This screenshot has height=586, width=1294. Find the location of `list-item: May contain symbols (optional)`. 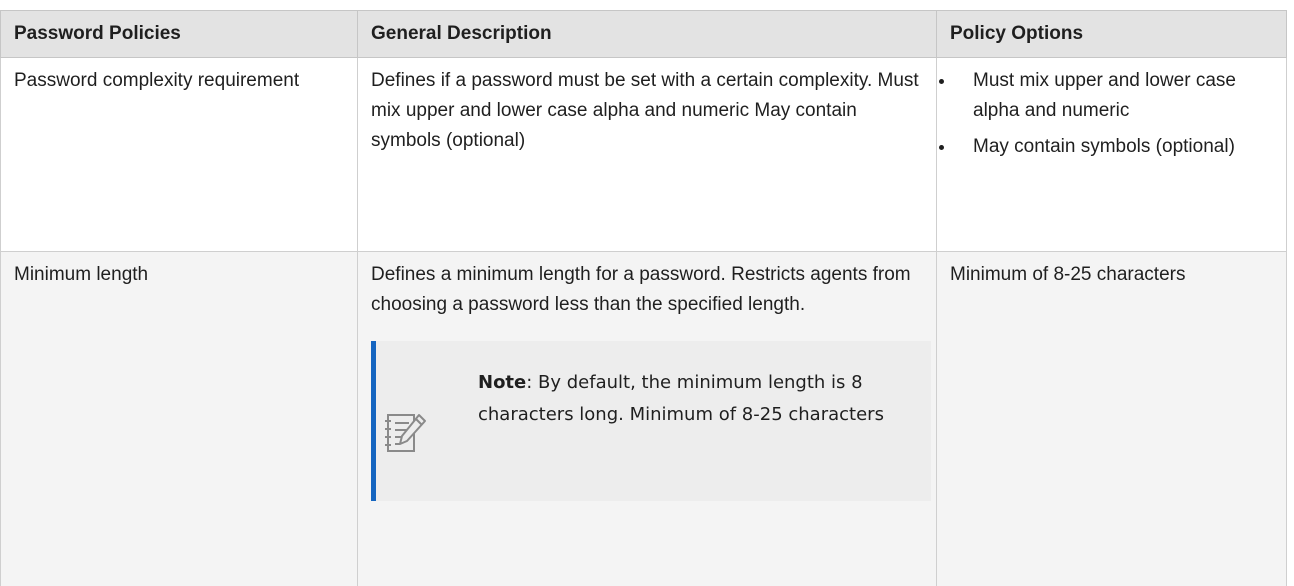

list-item: May contain symbols (optional) is located at coordinates (1105, 147).